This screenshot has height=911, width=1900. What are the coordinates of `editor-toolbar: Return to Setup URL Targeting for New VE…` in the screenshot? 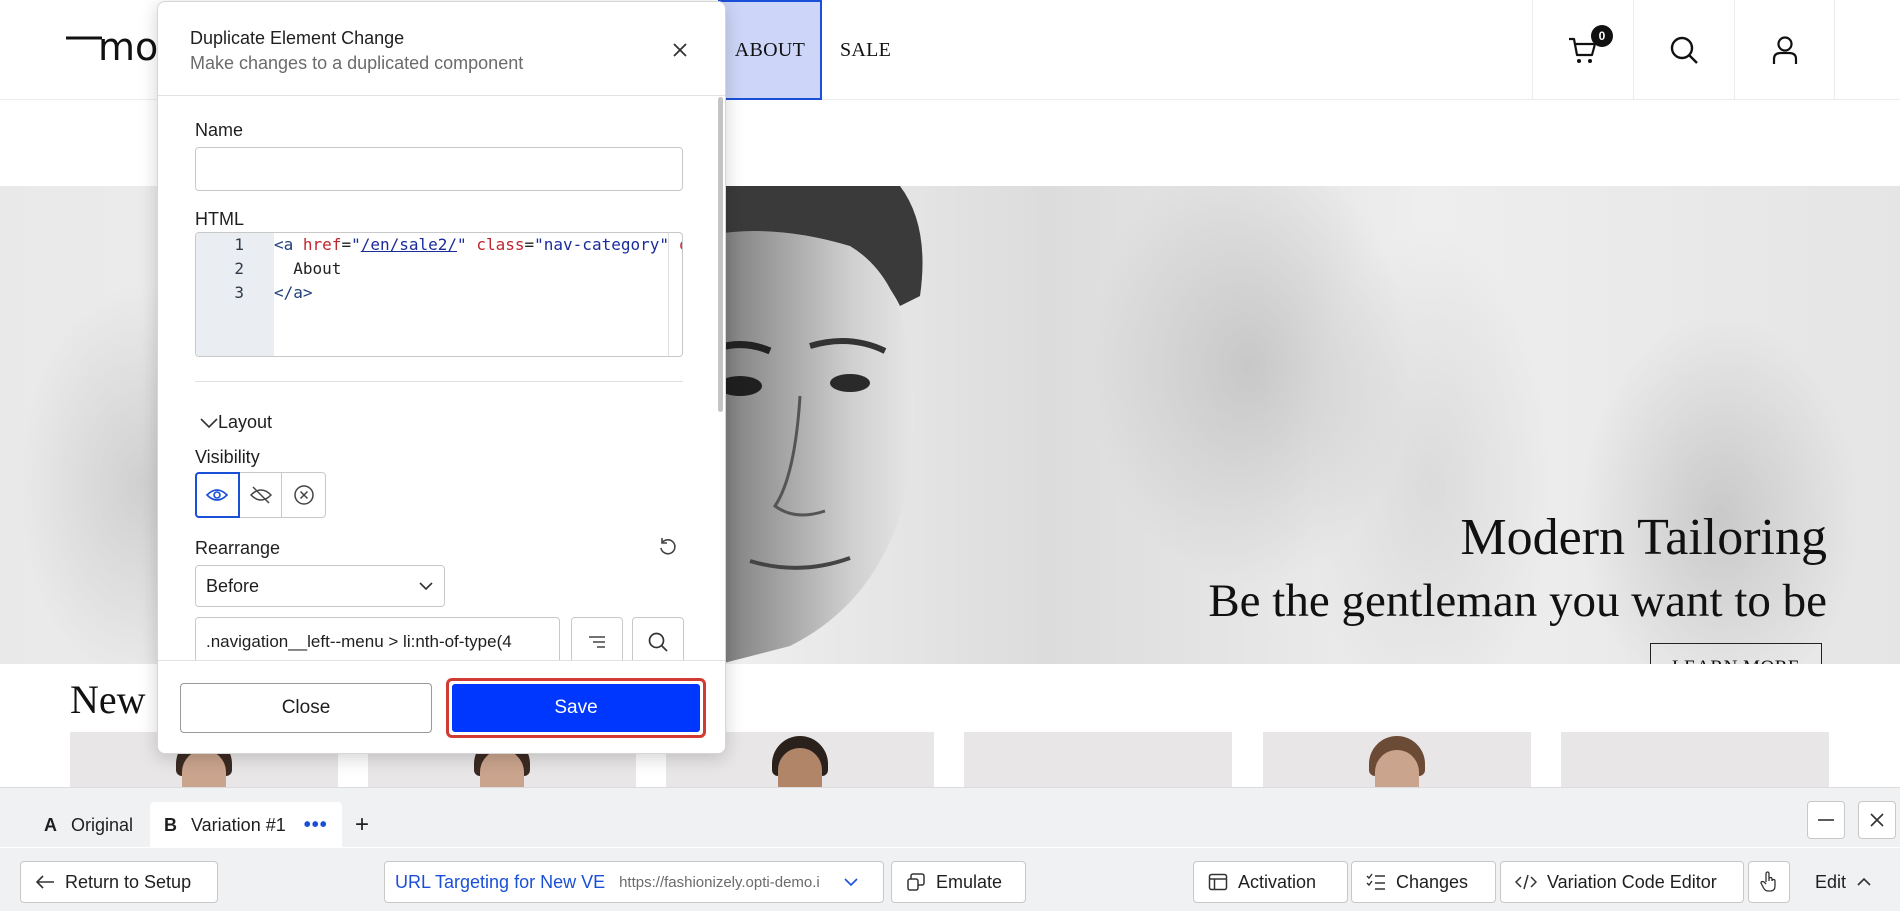 It's located at (950, 879).